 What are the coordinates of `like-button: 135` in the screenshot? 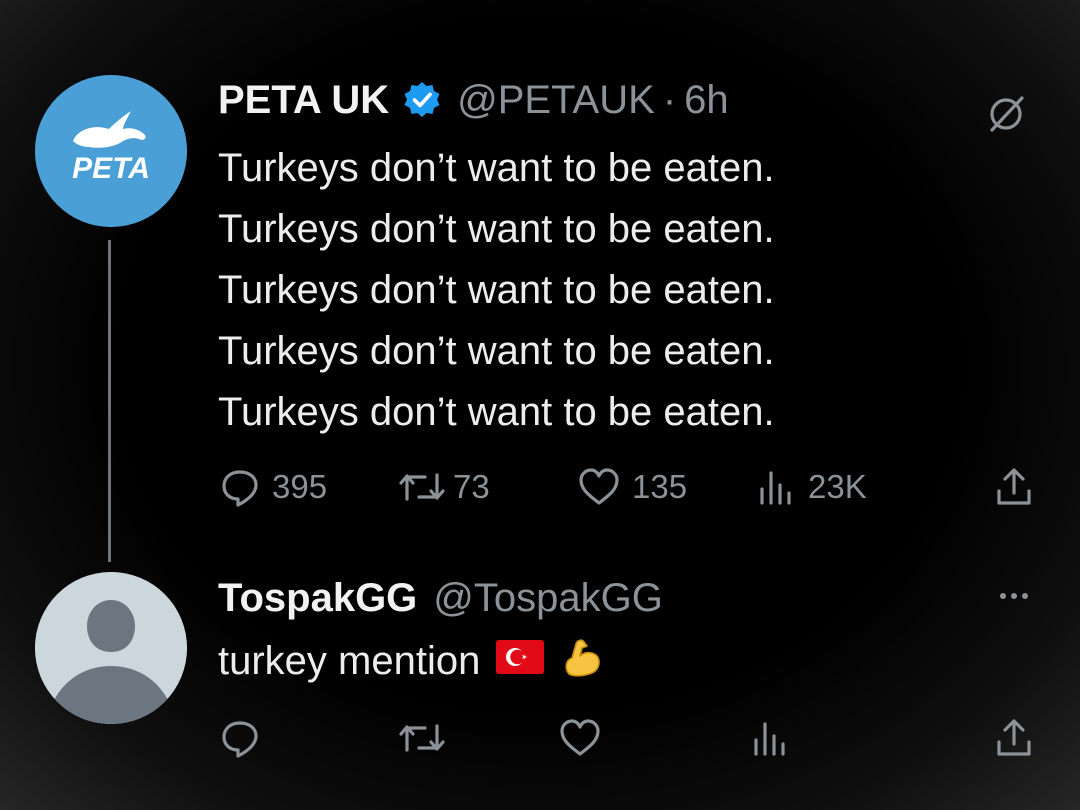 It's located at (631, 487).